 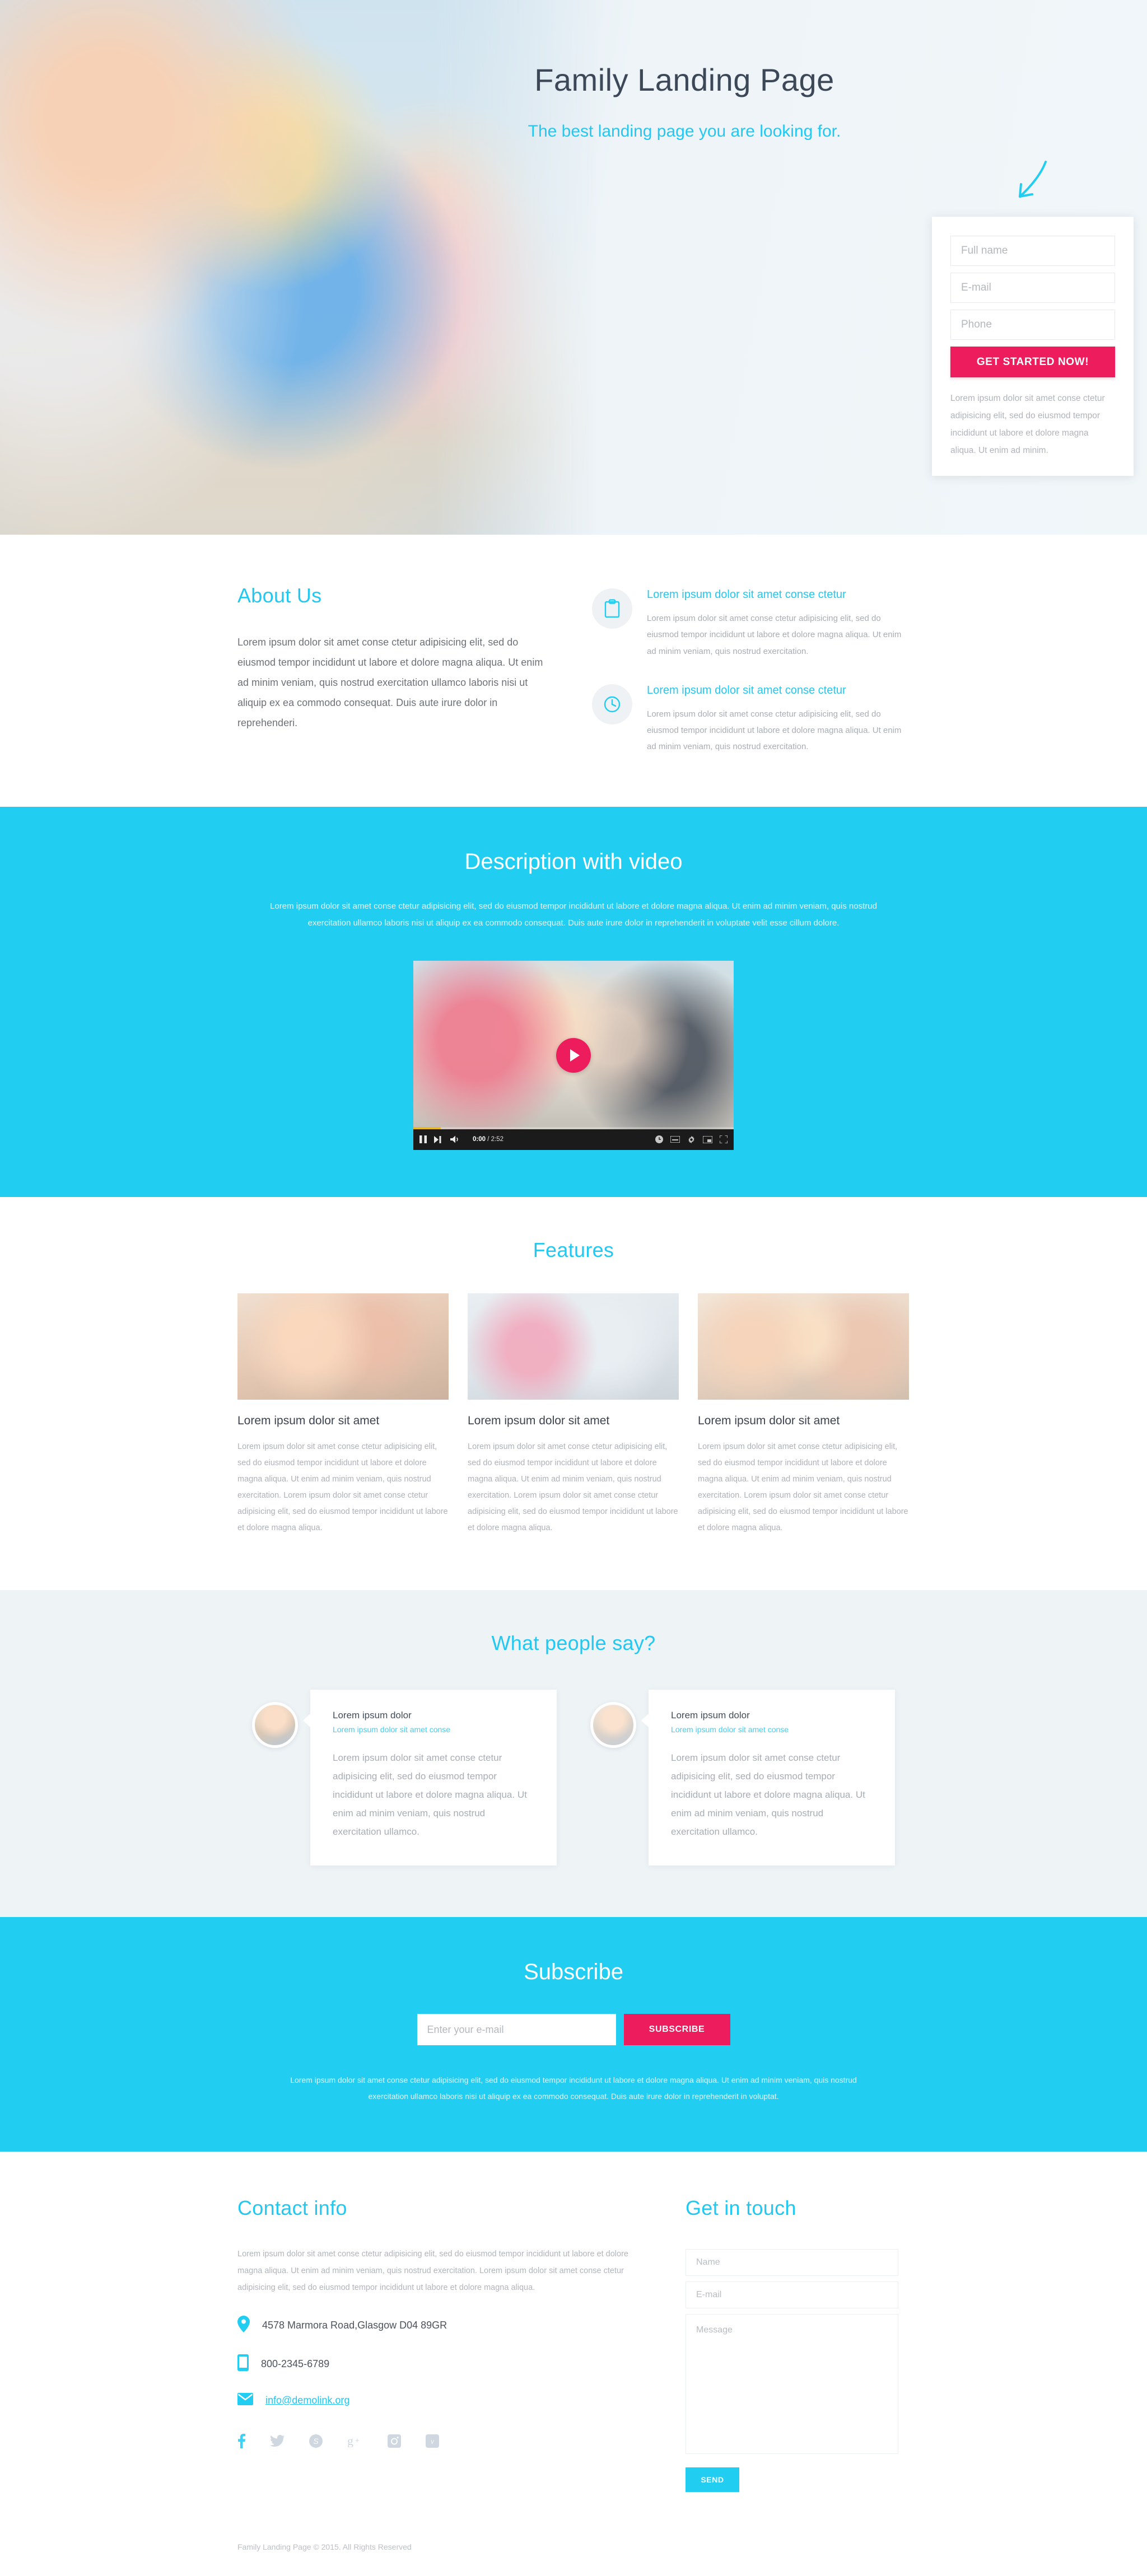 I want to click on next-track-icon, so click(x=439, y=1139).